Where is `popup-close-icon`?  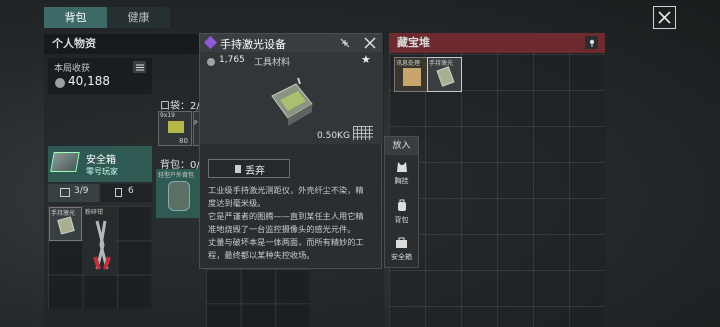
popup-close-icon is located at coordinates (370, 43).